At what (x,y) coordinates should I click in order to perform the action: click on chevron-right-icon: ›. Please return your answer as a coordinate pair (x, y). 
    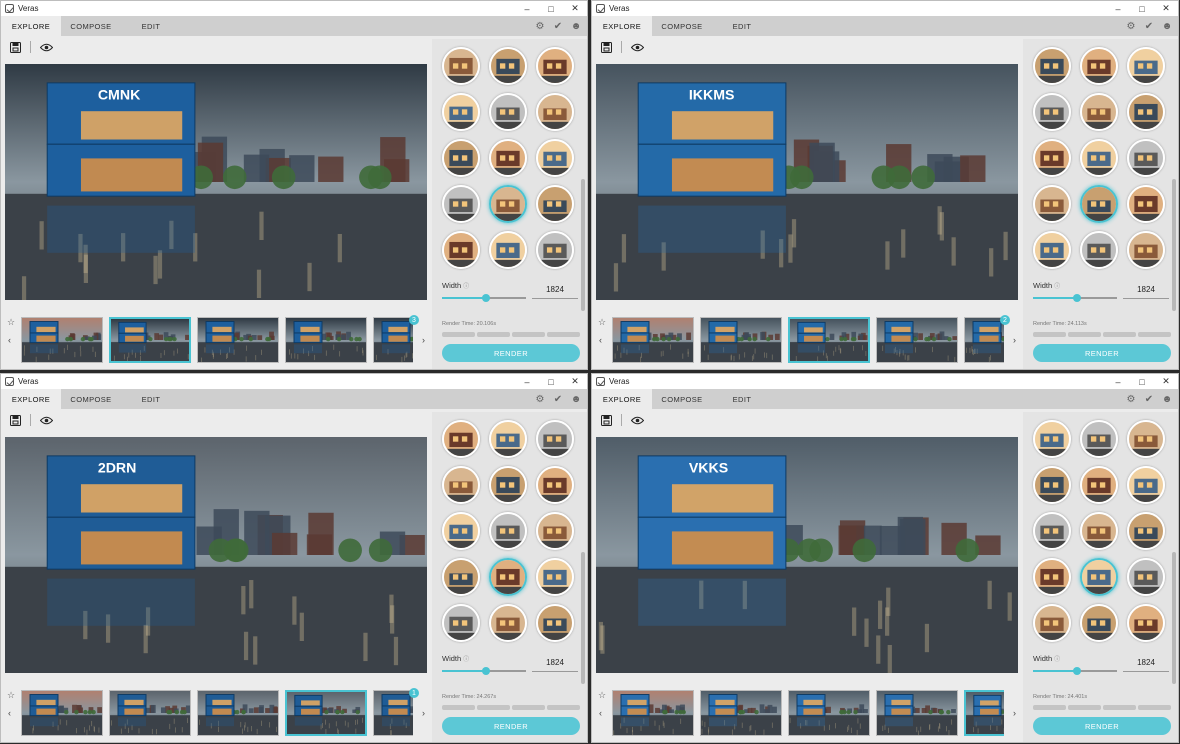
    Looking at the image, I should click on (423, 340).